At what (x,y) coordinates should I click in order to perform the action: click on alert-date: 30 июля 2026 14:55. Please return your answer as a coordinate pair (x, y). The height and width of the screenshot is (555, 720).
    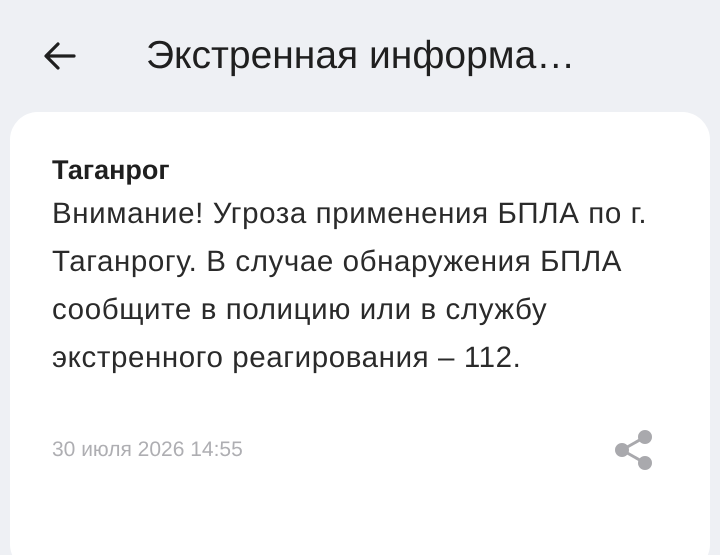
    Looking at the image, I should click on (147, 450).